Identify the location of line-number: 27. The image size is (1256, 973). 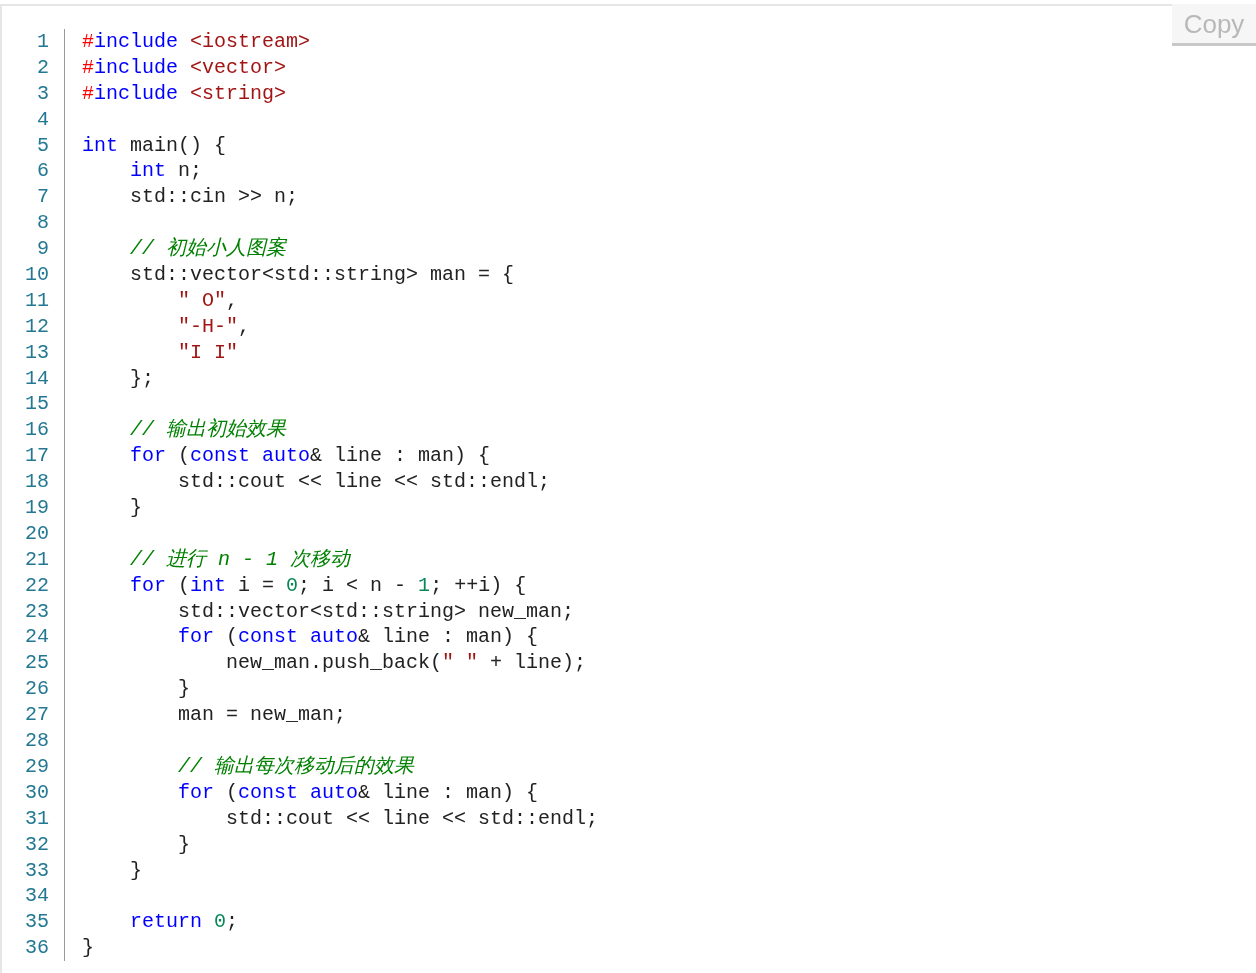
(37, 715).